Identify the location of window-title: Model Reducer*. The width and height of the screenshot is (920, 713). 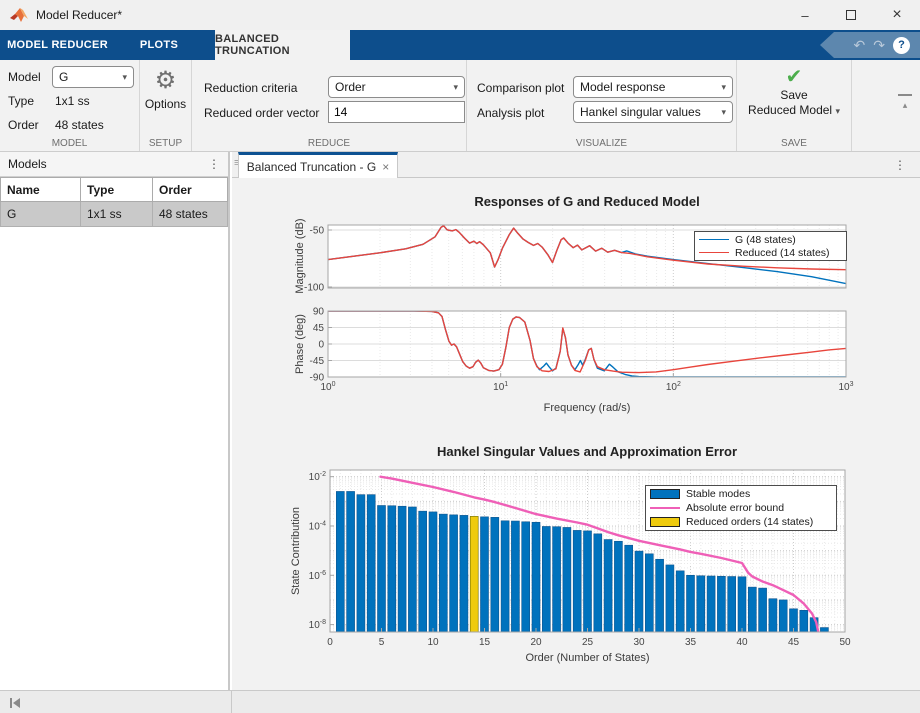
(79, 15).